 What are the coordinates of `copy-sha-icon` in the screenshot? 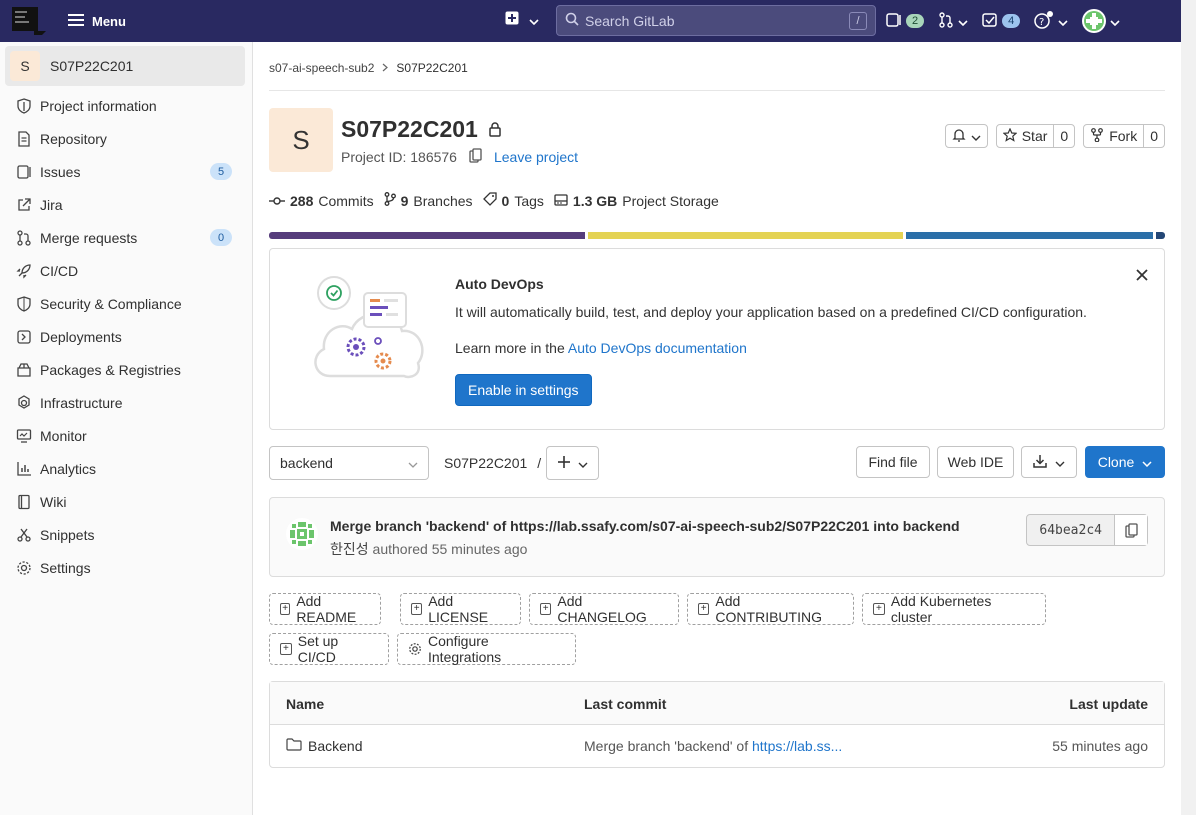 It's located at (1131, 530).